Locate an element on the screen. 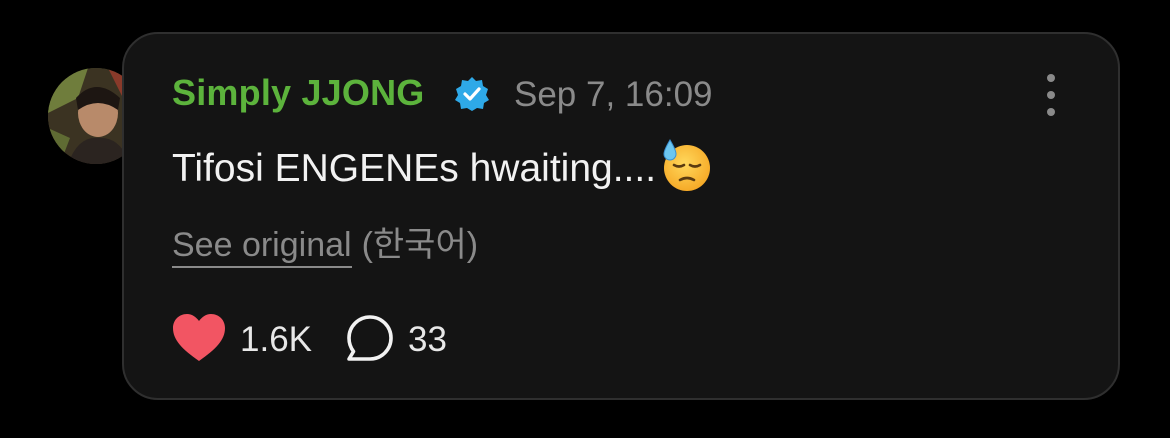 This screenshot has height=438, width=1170. like-count: 1.6K is located at coordinates (276, 339).